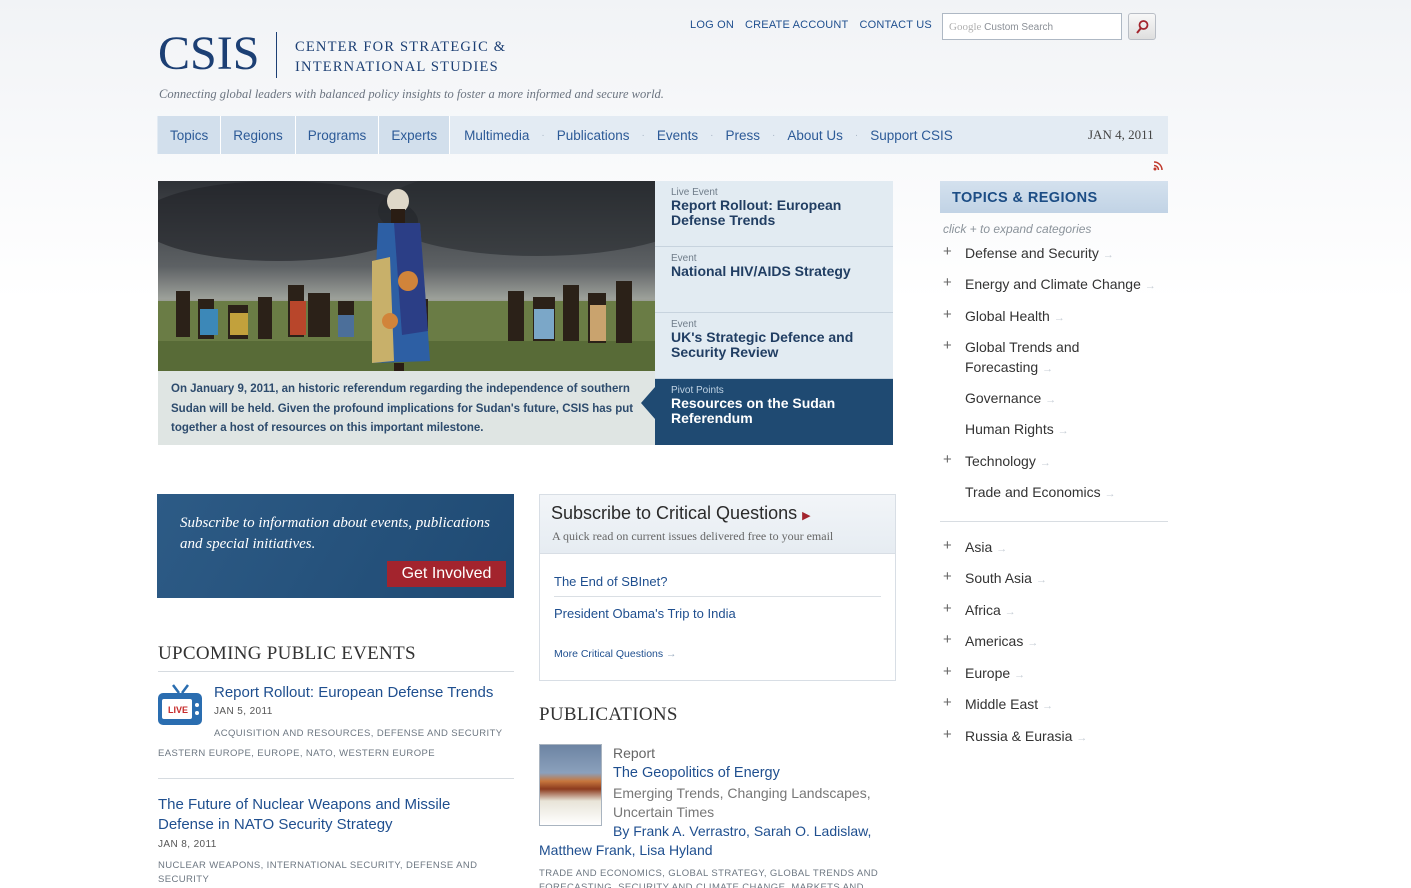 This screenshot has width=1411, height=888. I want to click on critical-questions-title-text: Subscribe to Critical Questions, so click(674, 513).